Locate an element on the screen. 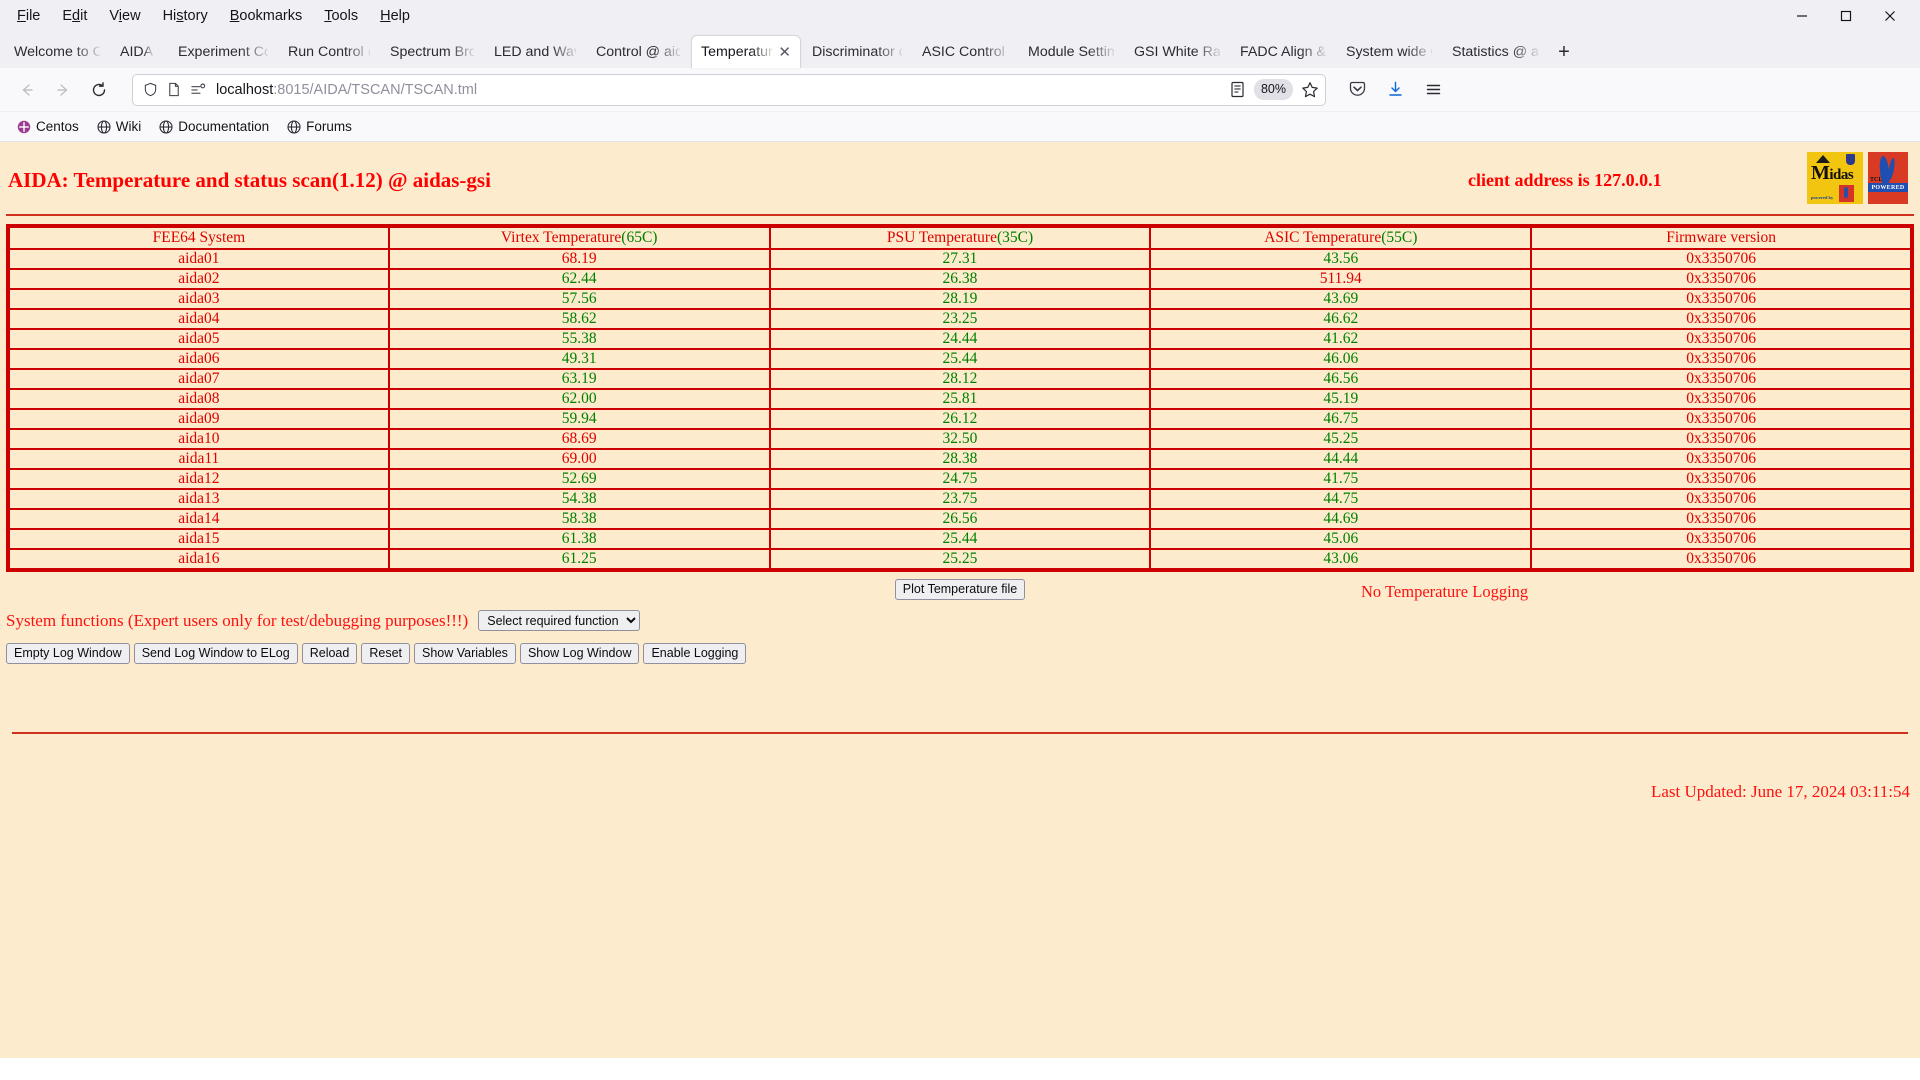 The width and height of the screenshot is (1920, 1080). menu-help: Help is located at coordinates (395, 16).